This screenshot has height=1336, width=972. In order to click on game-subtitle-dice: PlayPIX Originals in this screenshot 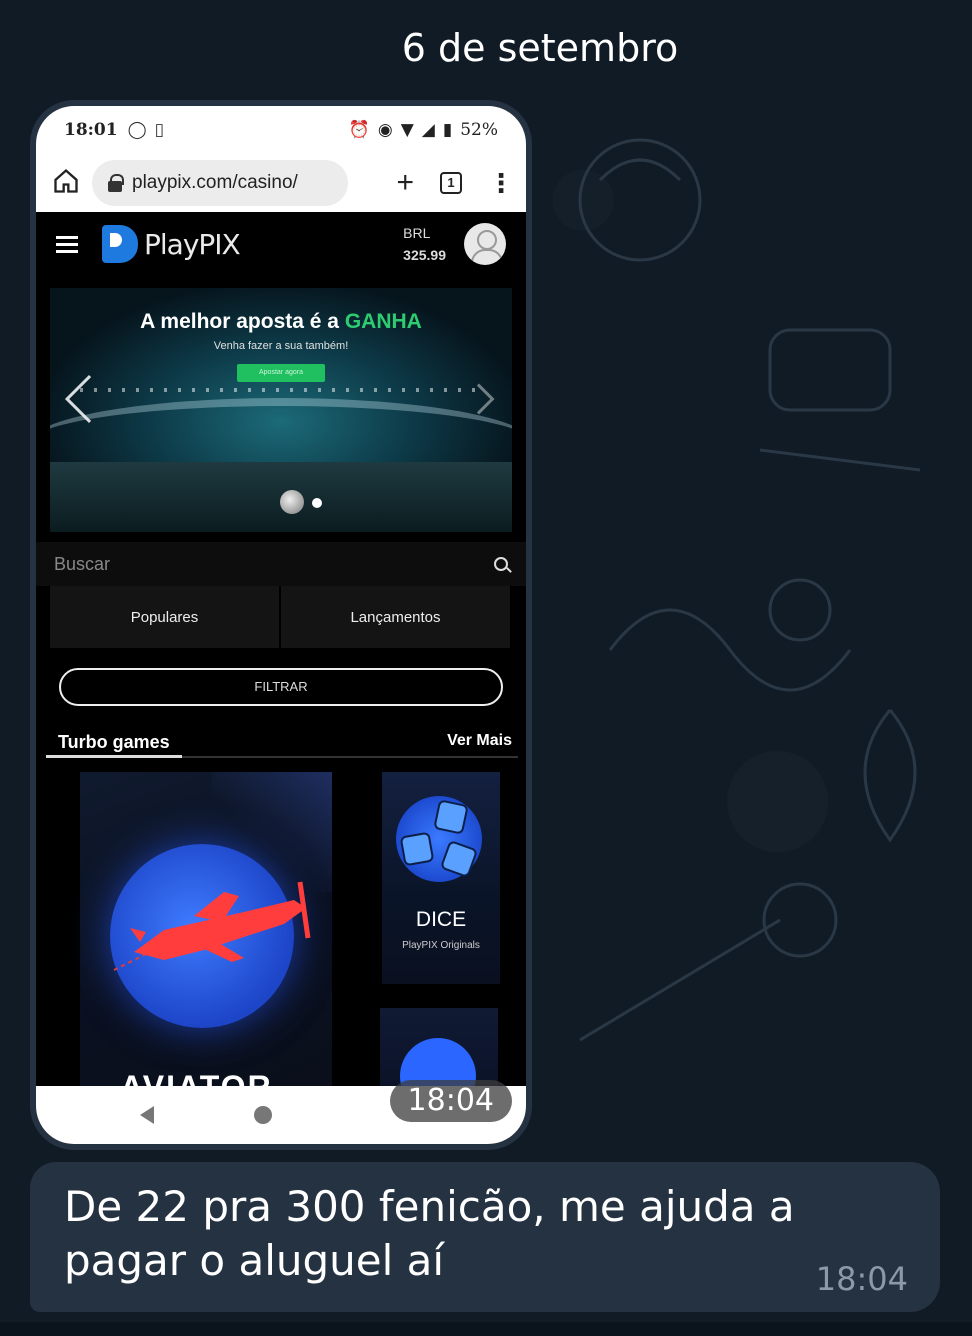, I will do `click(441, 945)`.